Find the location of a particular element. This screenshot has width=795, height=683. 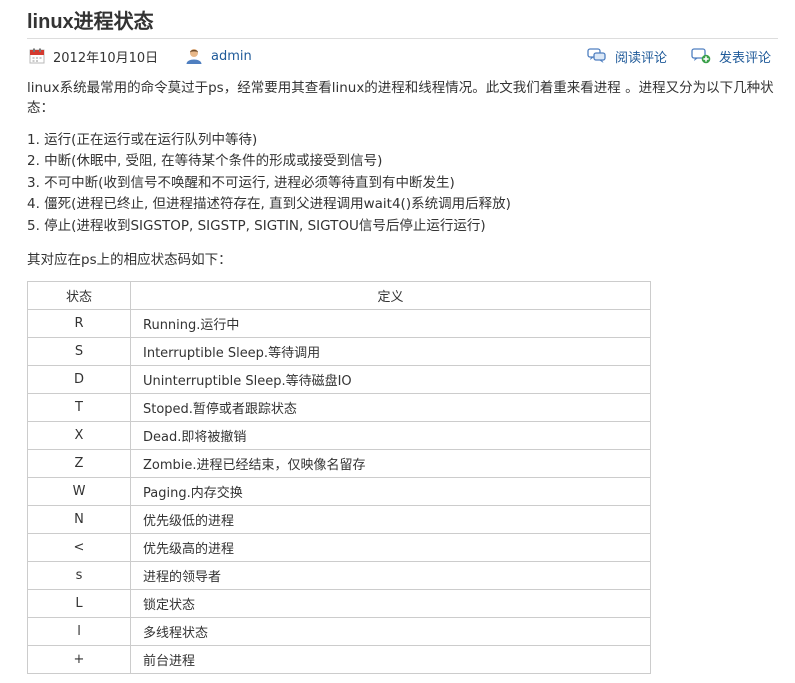

table-row: L 锁定状态 is located at coordinates (339, 604).